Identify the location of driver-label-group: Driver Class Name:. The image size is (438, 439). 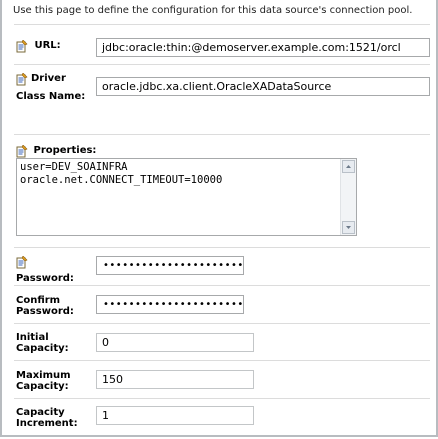
(51, 87).